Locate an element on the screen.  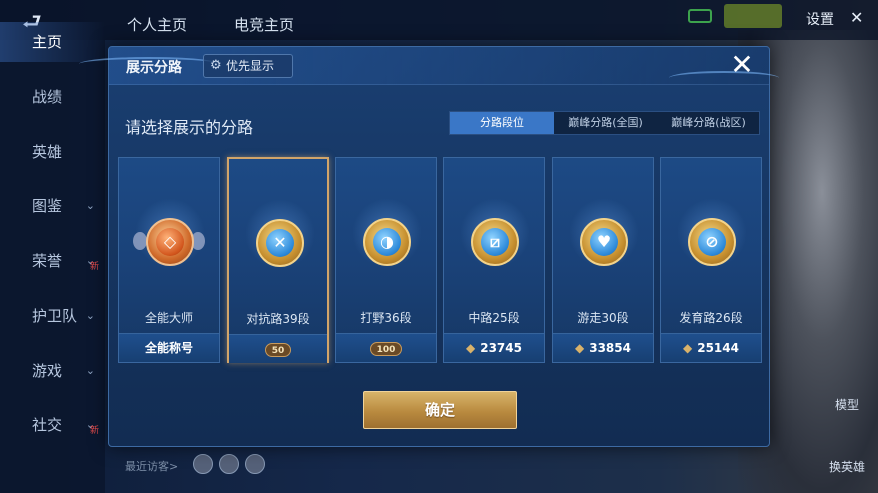
recent-visitors-link: 最近访客> is located at coordinates (151, 466).